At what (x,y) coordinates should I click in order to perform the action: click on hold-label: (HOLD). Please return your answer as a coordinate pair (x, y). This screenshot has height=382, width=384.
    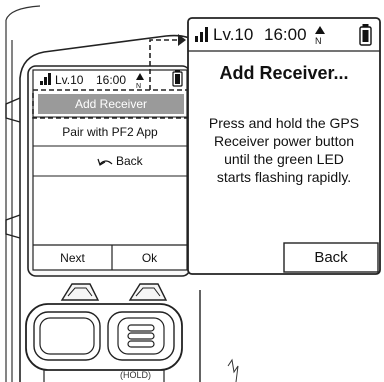
    Looking at the image, I should click on (135, 375).